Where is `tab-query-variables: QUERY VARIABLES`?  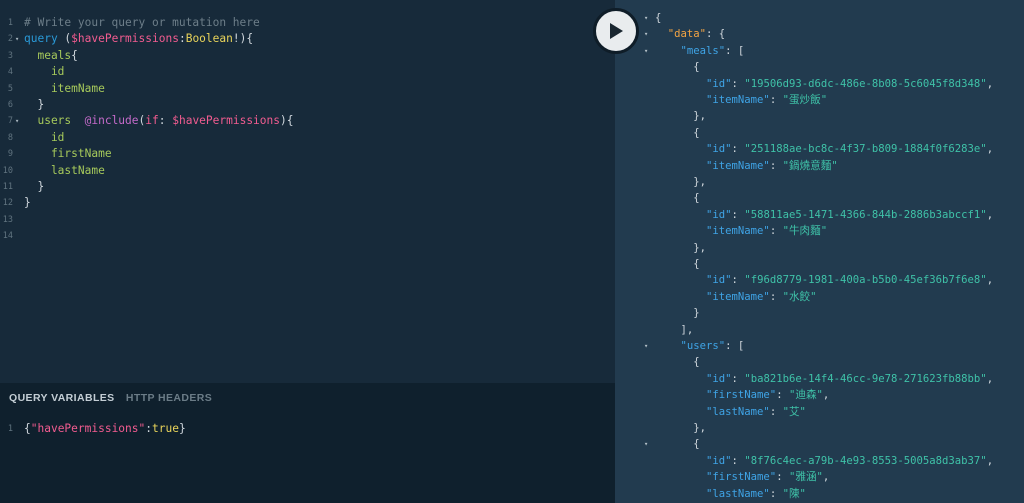
tab-query-variables: QUERY VARIABLES is located at coordinates (62, 398).